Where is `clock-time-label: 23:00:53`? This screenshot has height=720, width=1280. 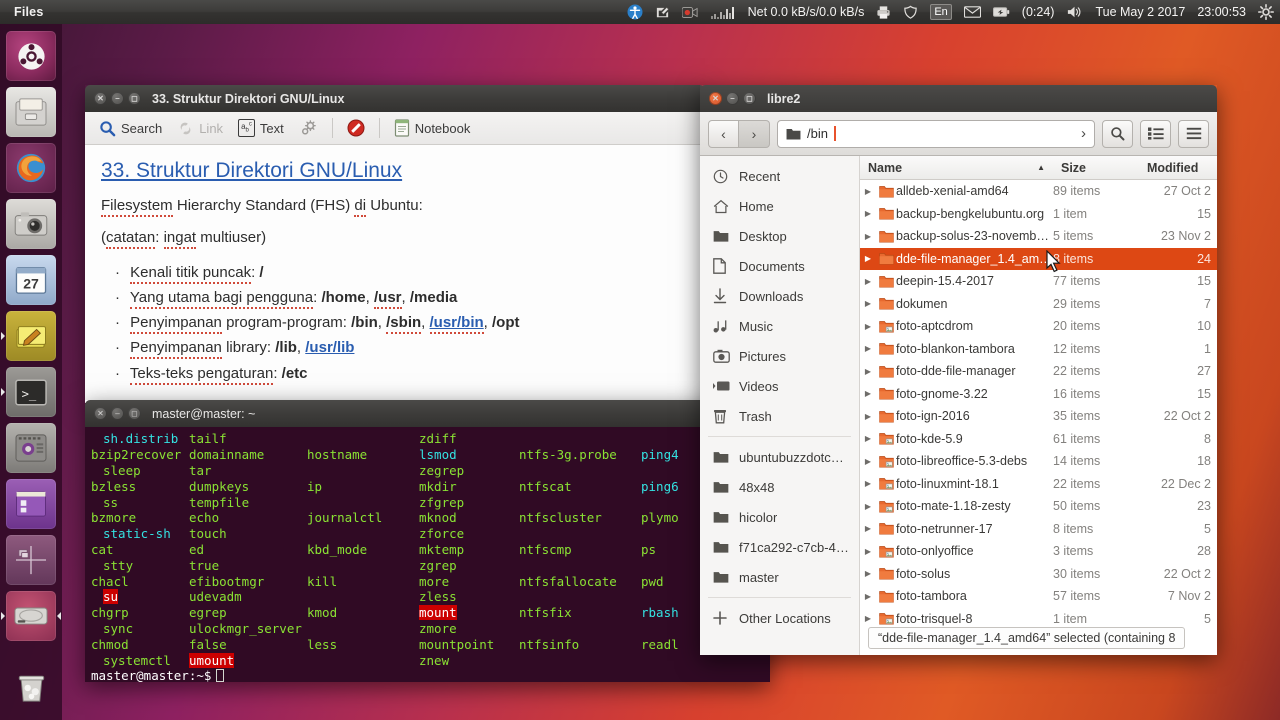
clock-time-label: 23:00:53 is located at coordinates (1221, 12).